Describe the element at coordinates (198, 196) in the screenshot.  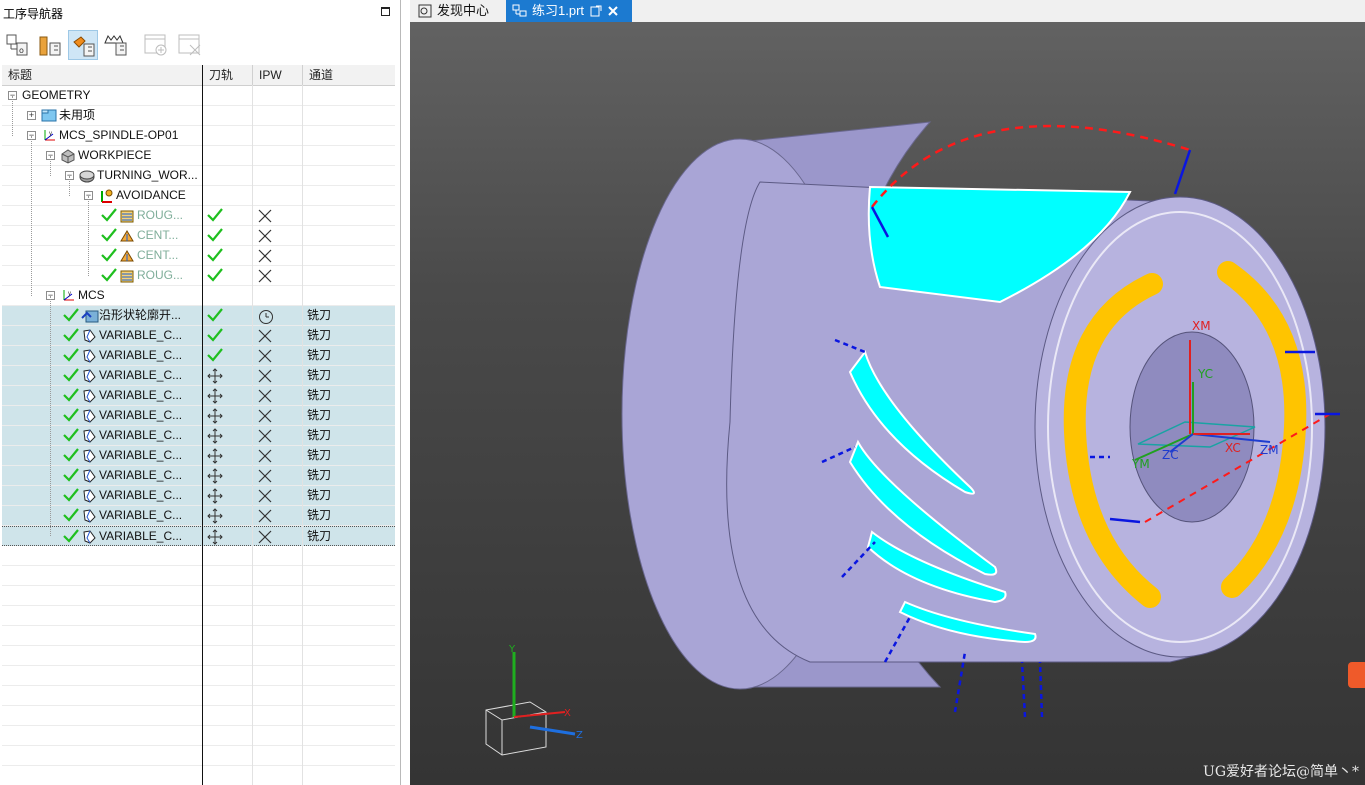
I see `operation-row: − AVOIDANCE` at that location.